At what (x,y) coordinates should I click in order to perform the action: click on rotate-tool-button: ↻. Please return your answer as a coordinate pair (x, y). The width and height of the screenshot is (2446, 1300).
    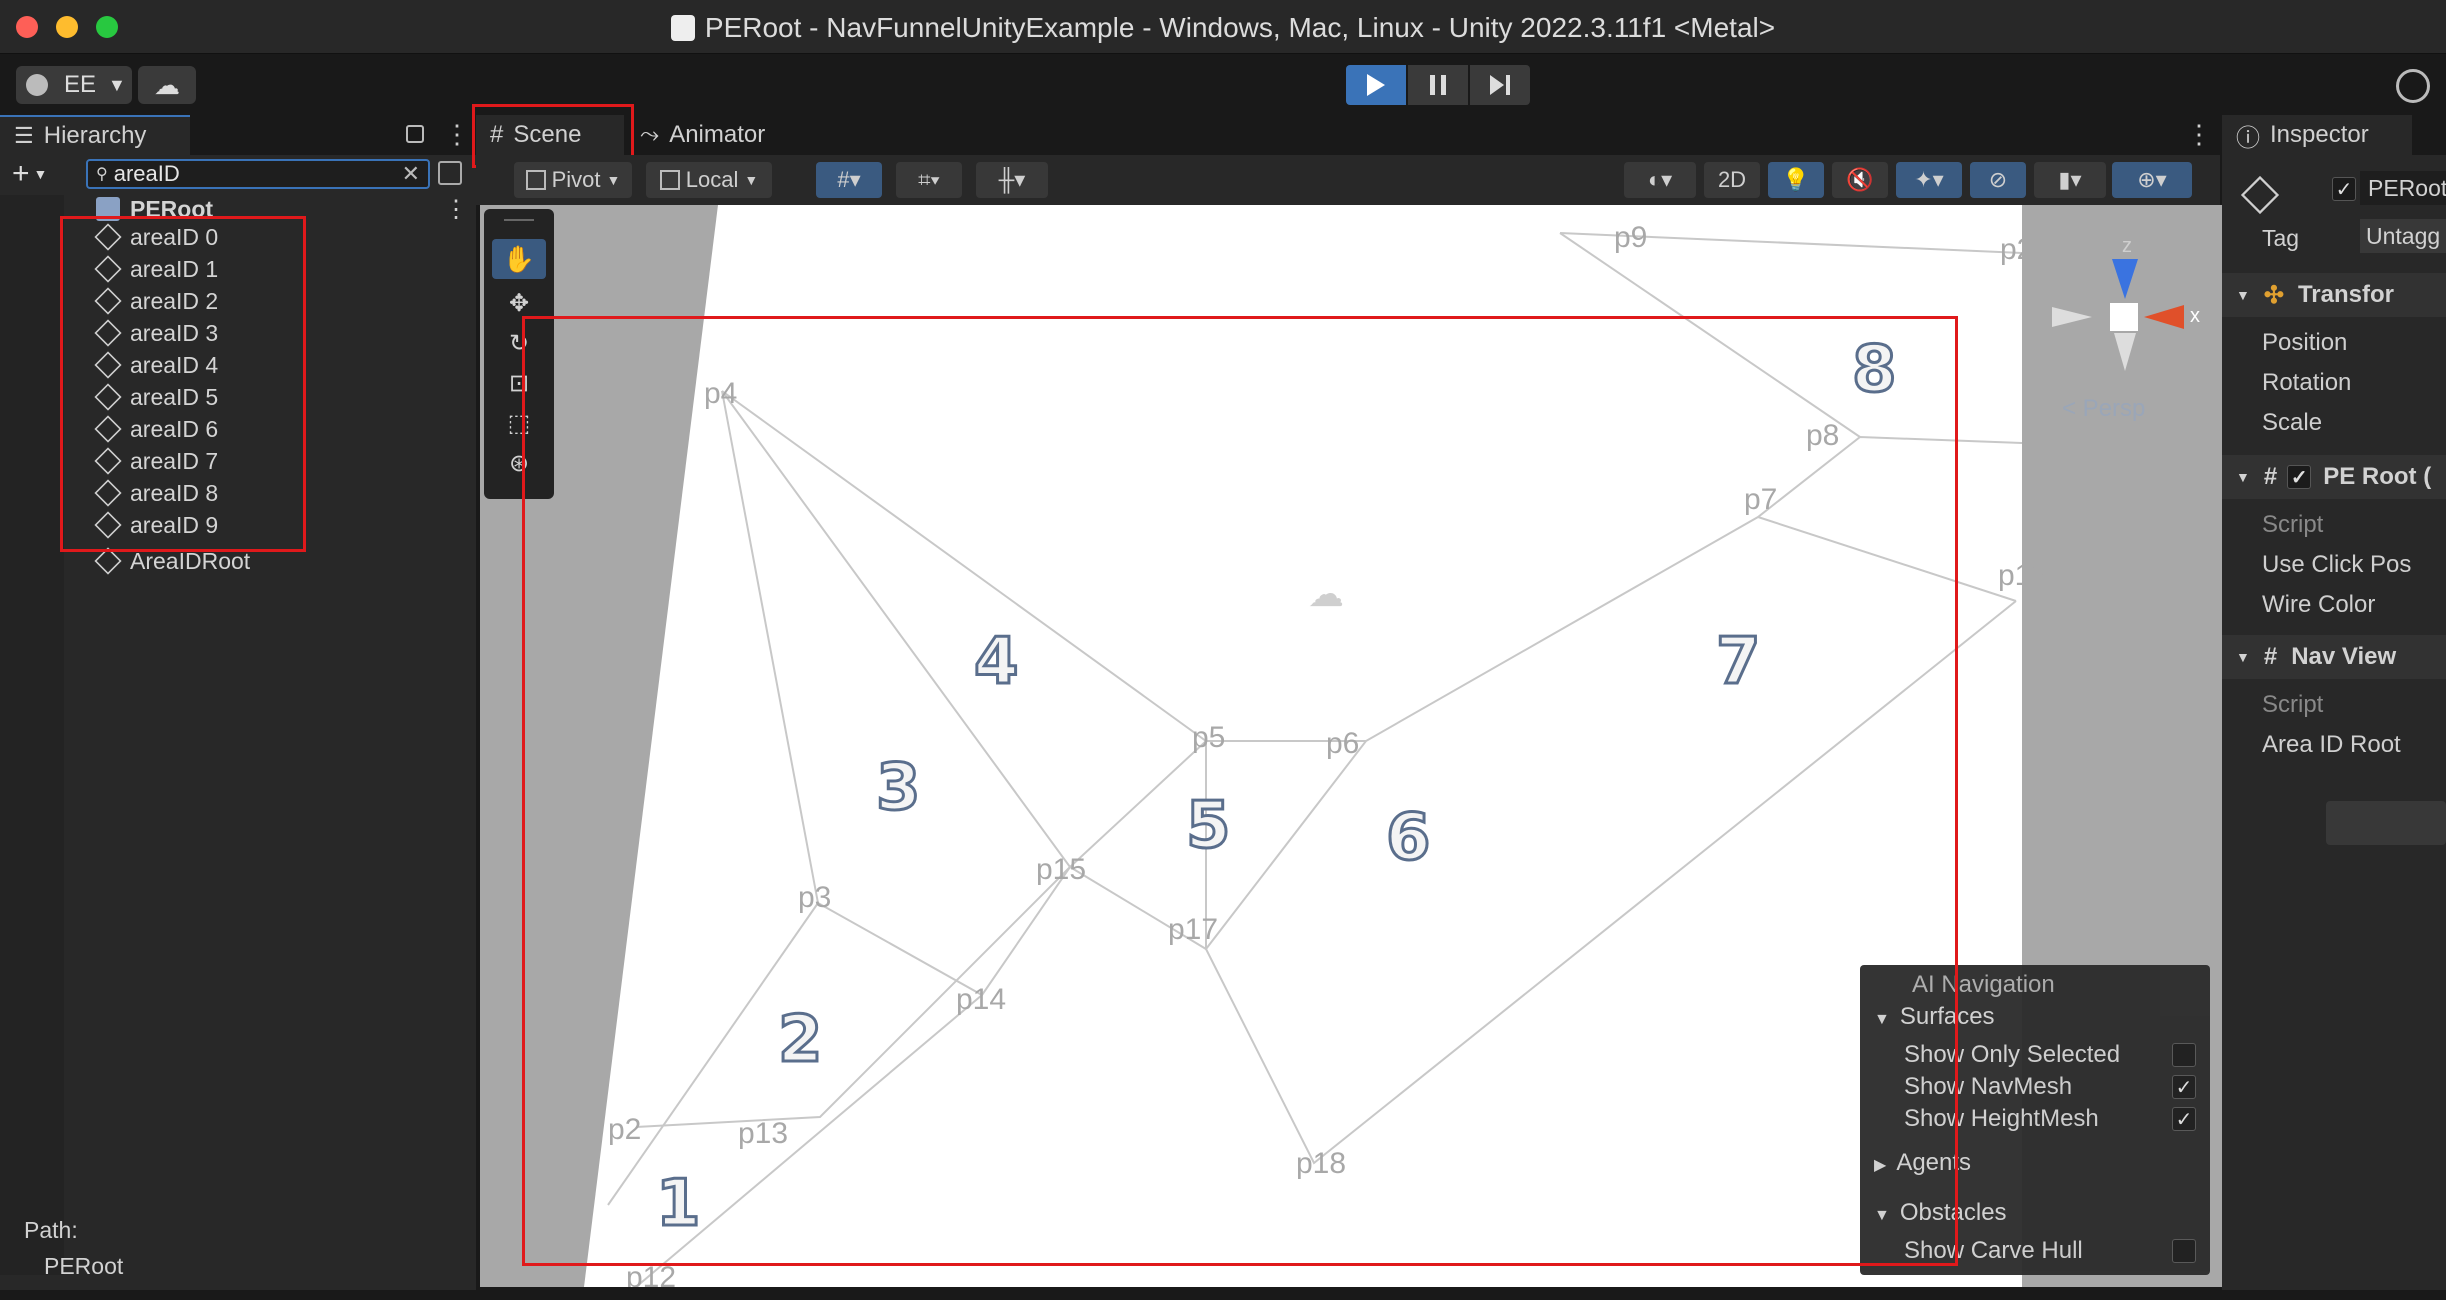
    Looking at the image, I should click on (519, 343).